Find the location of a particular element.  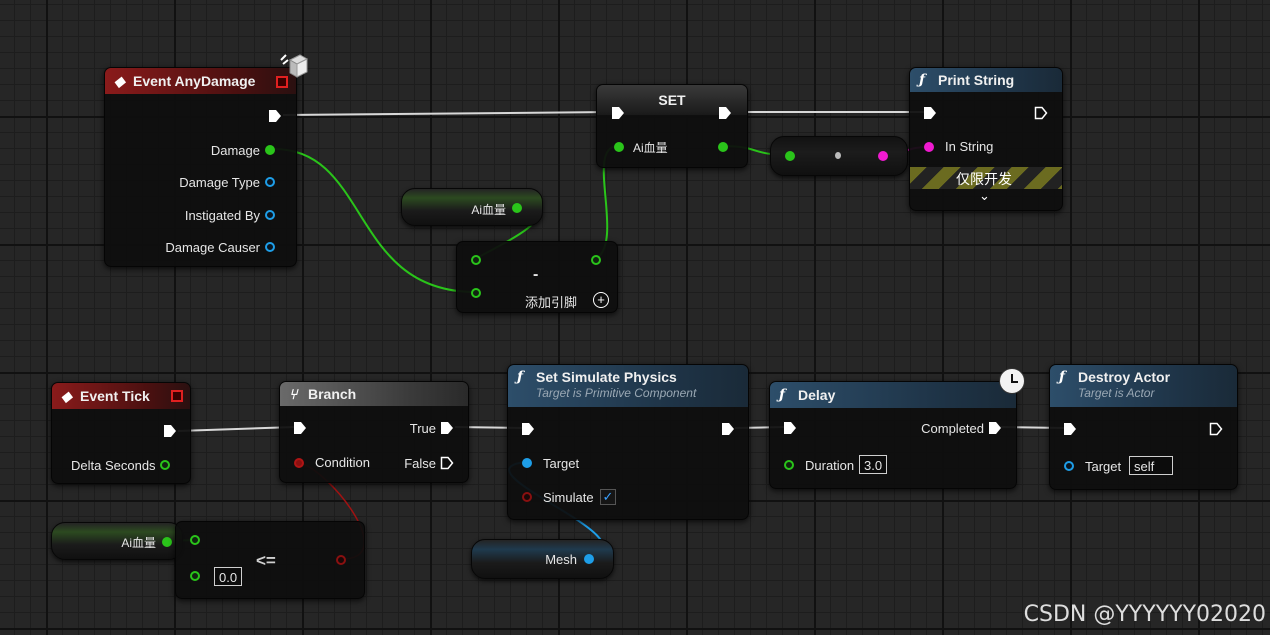

subtract-a-pin is located at coordinates (476, 260).